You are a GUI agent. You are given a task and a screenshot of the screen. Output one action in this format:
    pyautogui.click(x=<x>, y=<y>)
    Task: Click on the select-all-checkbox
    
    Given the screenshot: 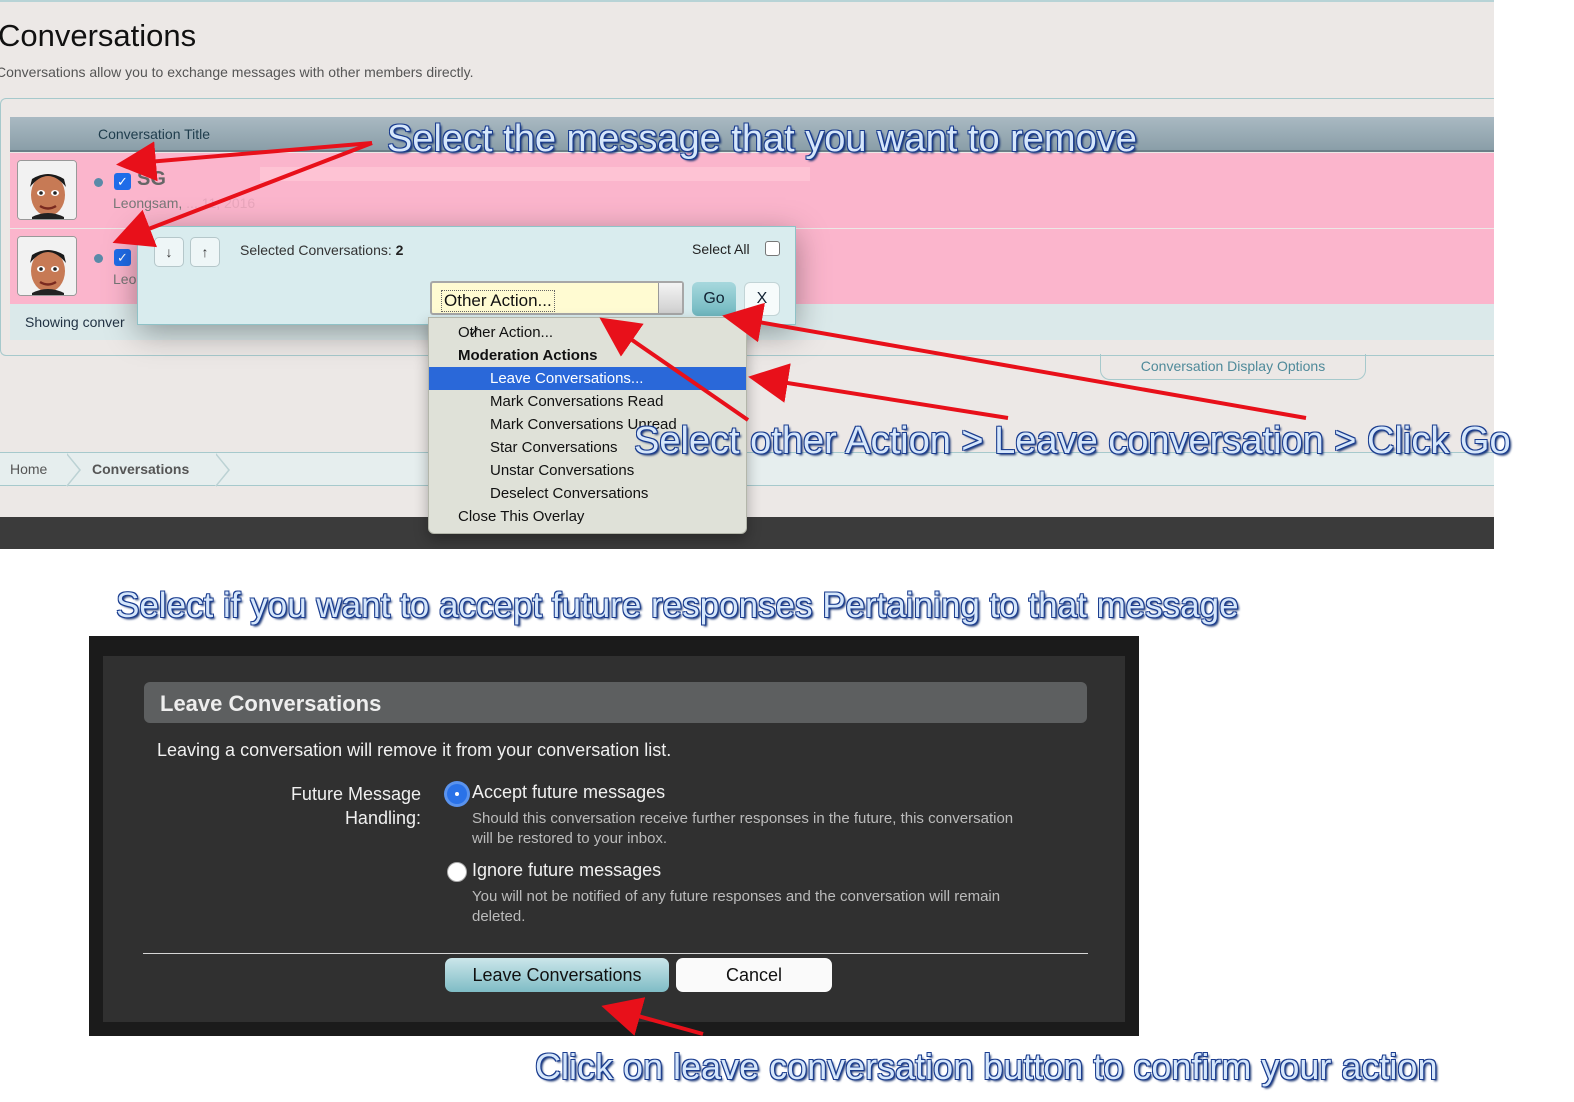 What is the action you would take?
    pyautogui.click(x=772, y=248)
    